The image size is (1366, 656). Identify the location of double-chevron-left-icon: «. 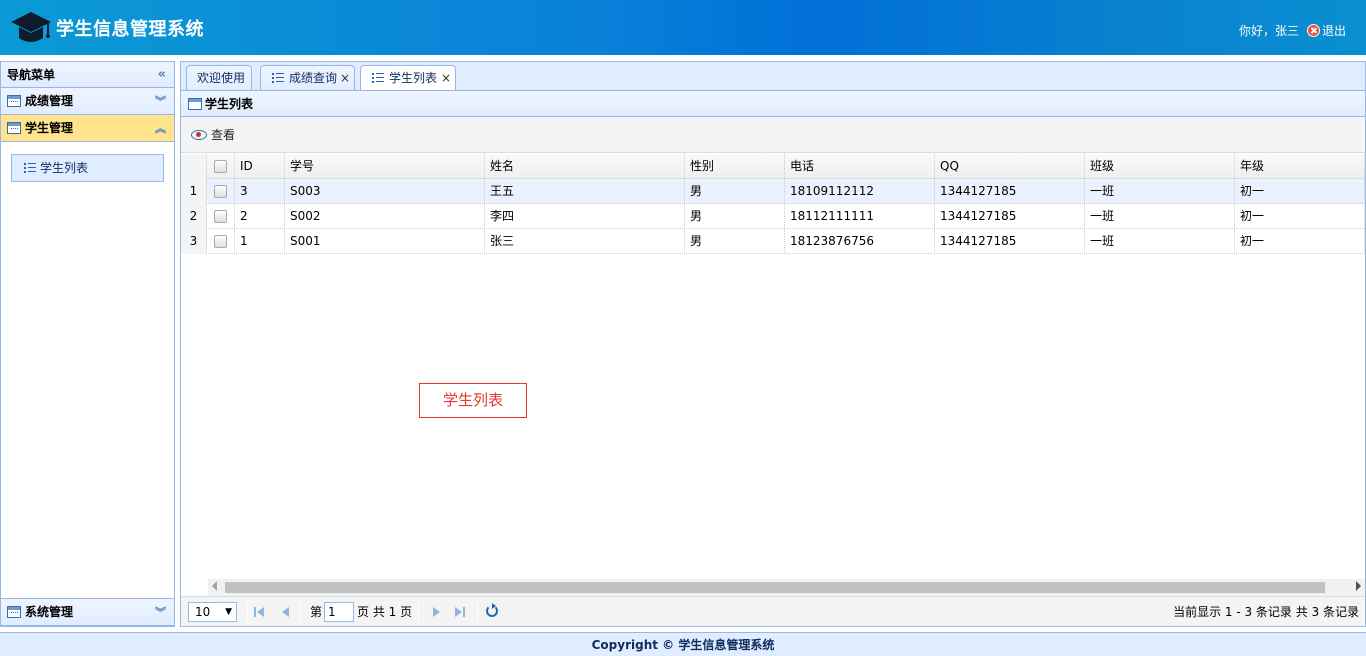
(162, 75).